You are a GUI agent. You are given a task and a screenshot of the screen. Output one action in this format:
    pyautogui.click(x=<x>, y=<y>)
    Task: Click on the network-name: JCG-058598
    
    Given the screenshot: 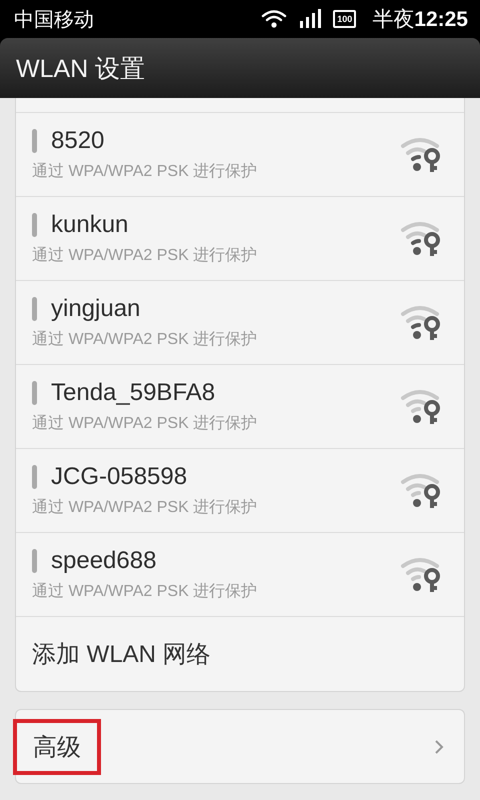 What is the action you would take?
    pyautogui.click(x=119, y=477)
    